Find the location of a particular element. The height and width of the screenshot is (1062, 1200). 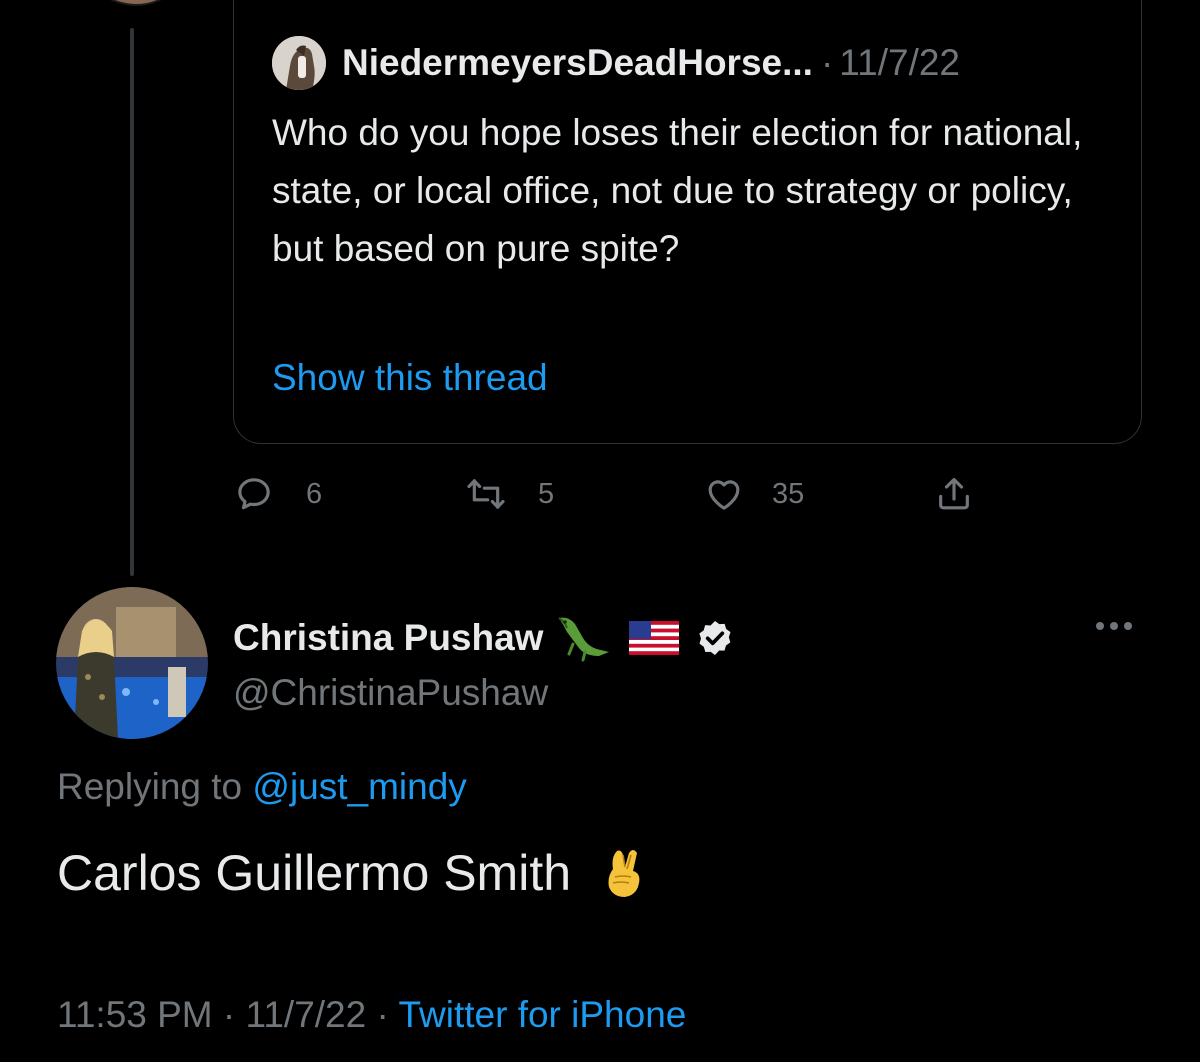

thread-connector-line is located at coordinates (132, 302).